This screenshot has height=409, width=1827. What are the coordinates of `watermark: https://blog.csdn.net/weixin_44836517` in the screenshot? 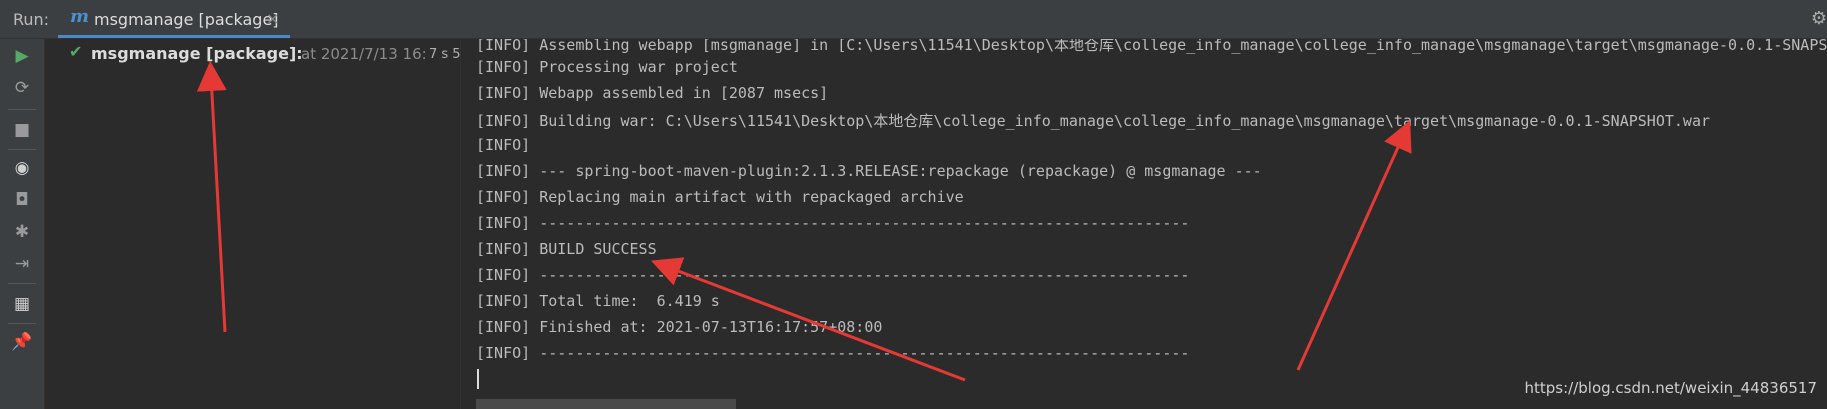 It's located at (1670, 388).